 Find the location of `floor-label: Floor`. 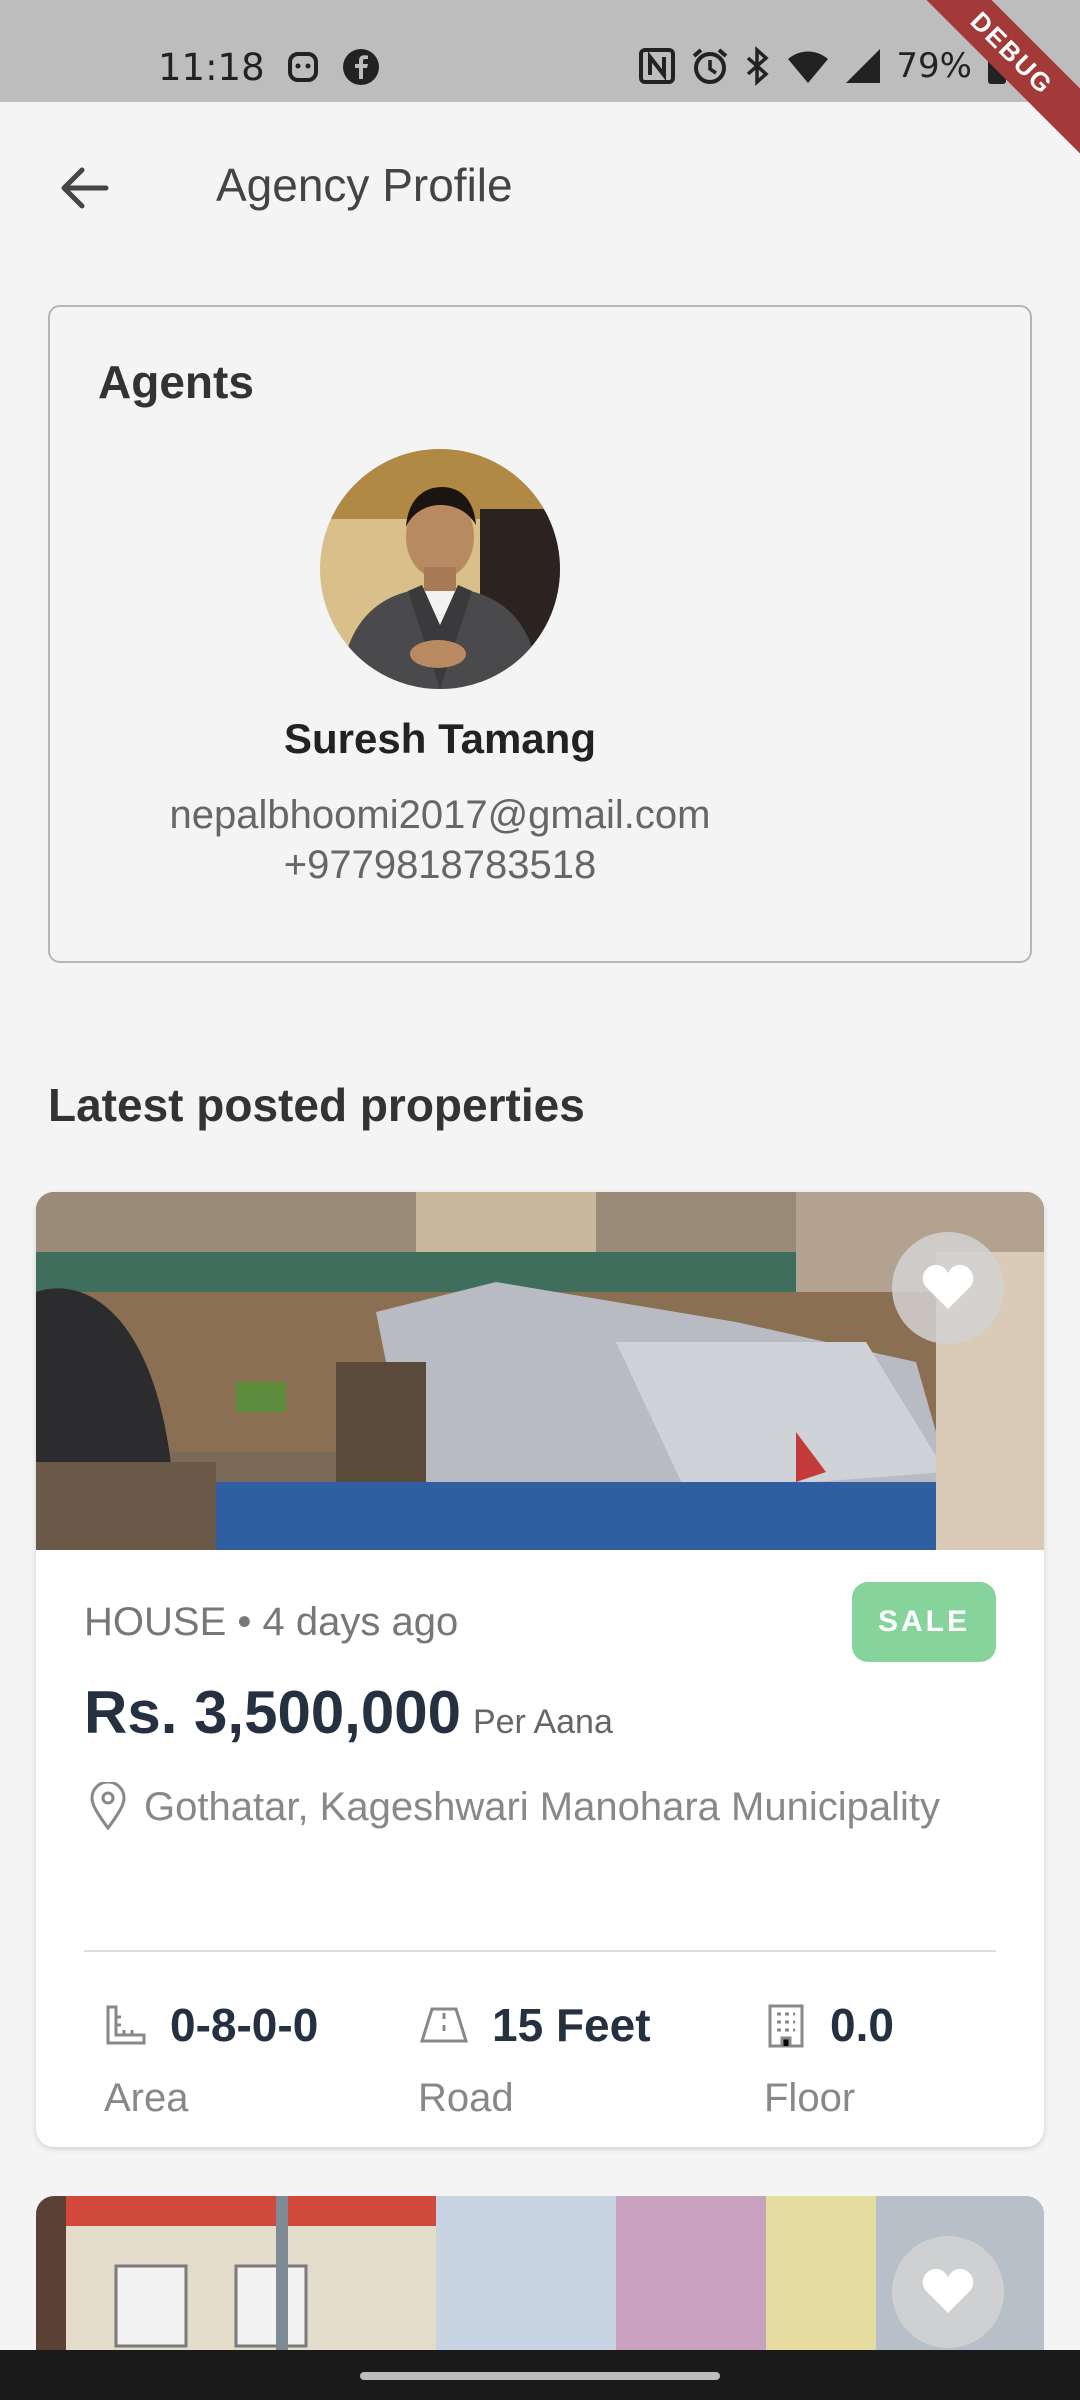

floor-label: Floor is located at coordinates (810, 2098).